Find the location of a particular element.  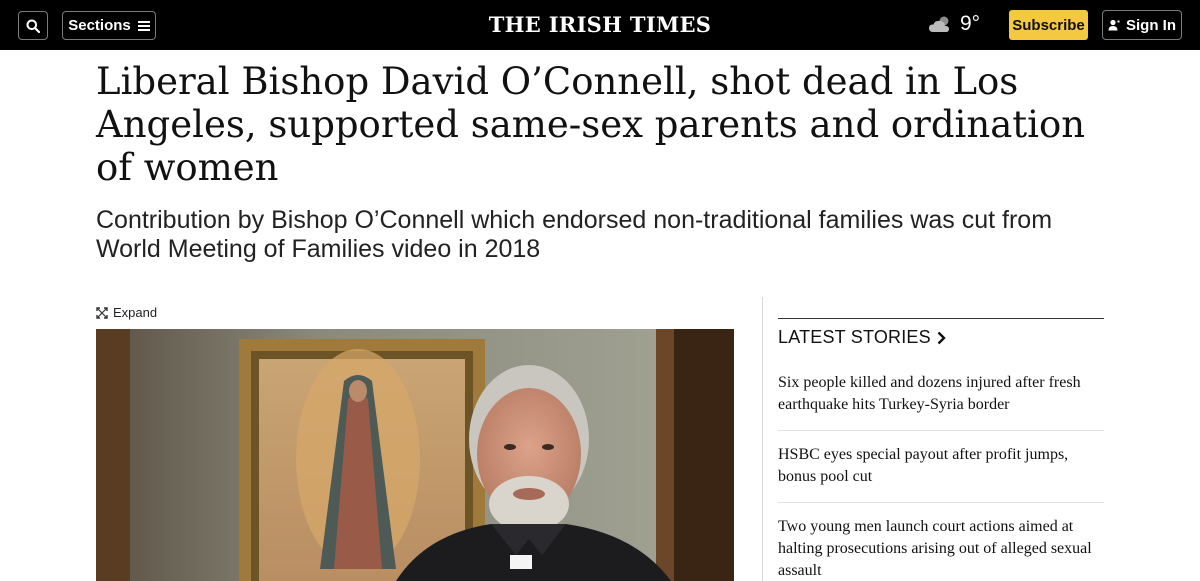

latest-stories-title: LATEST STORIES is located at coordinates (854, 337).